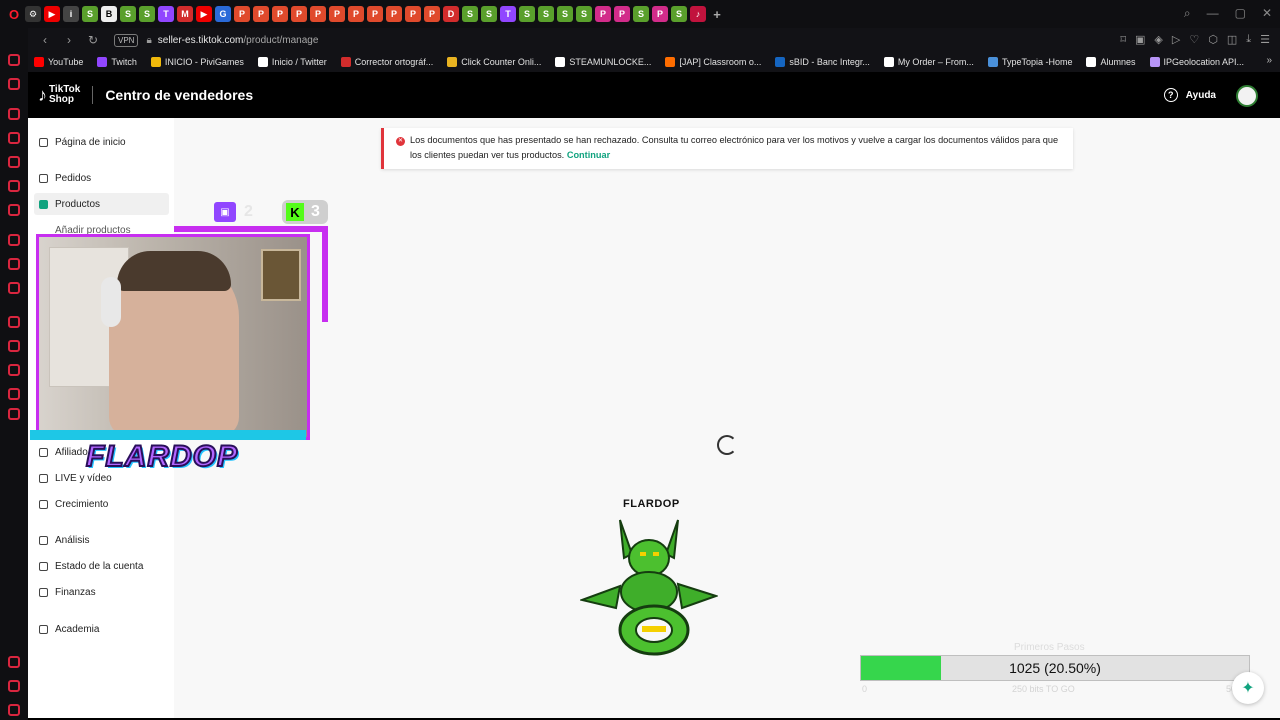  I want to click on new-tab-icon: +, so click(717, 14).